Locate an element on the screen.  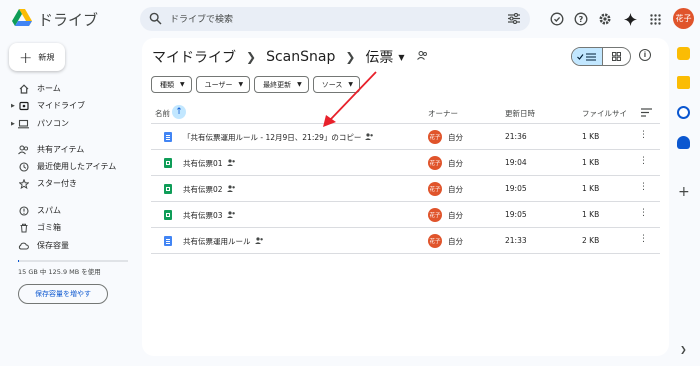
keep-app-icon is located at coordinates (683, 82).